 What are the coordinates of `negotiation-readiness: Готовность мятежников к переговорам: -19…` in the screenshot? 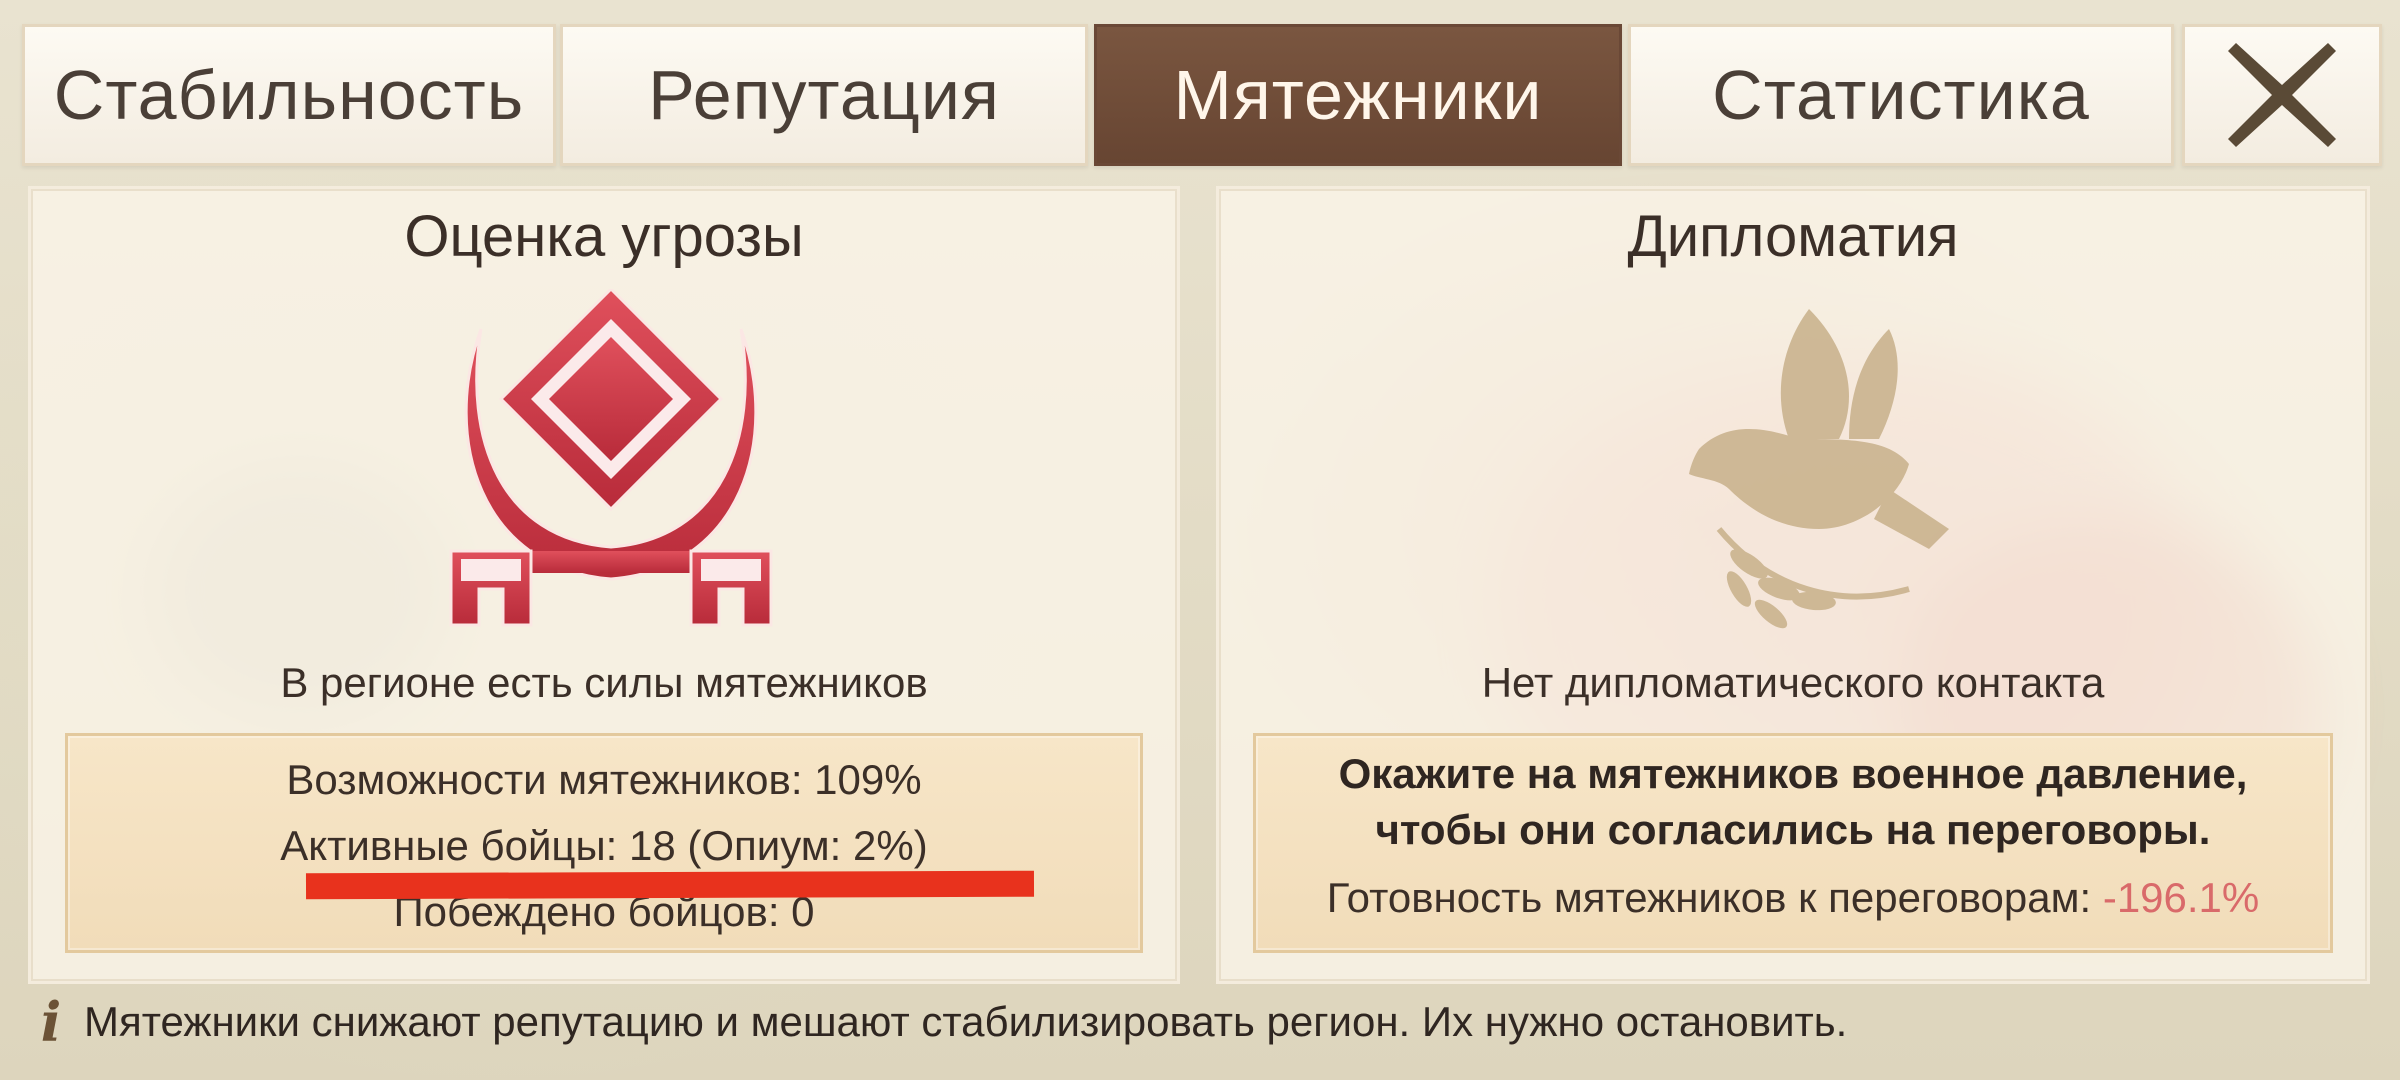 It's located at (1793, 898).